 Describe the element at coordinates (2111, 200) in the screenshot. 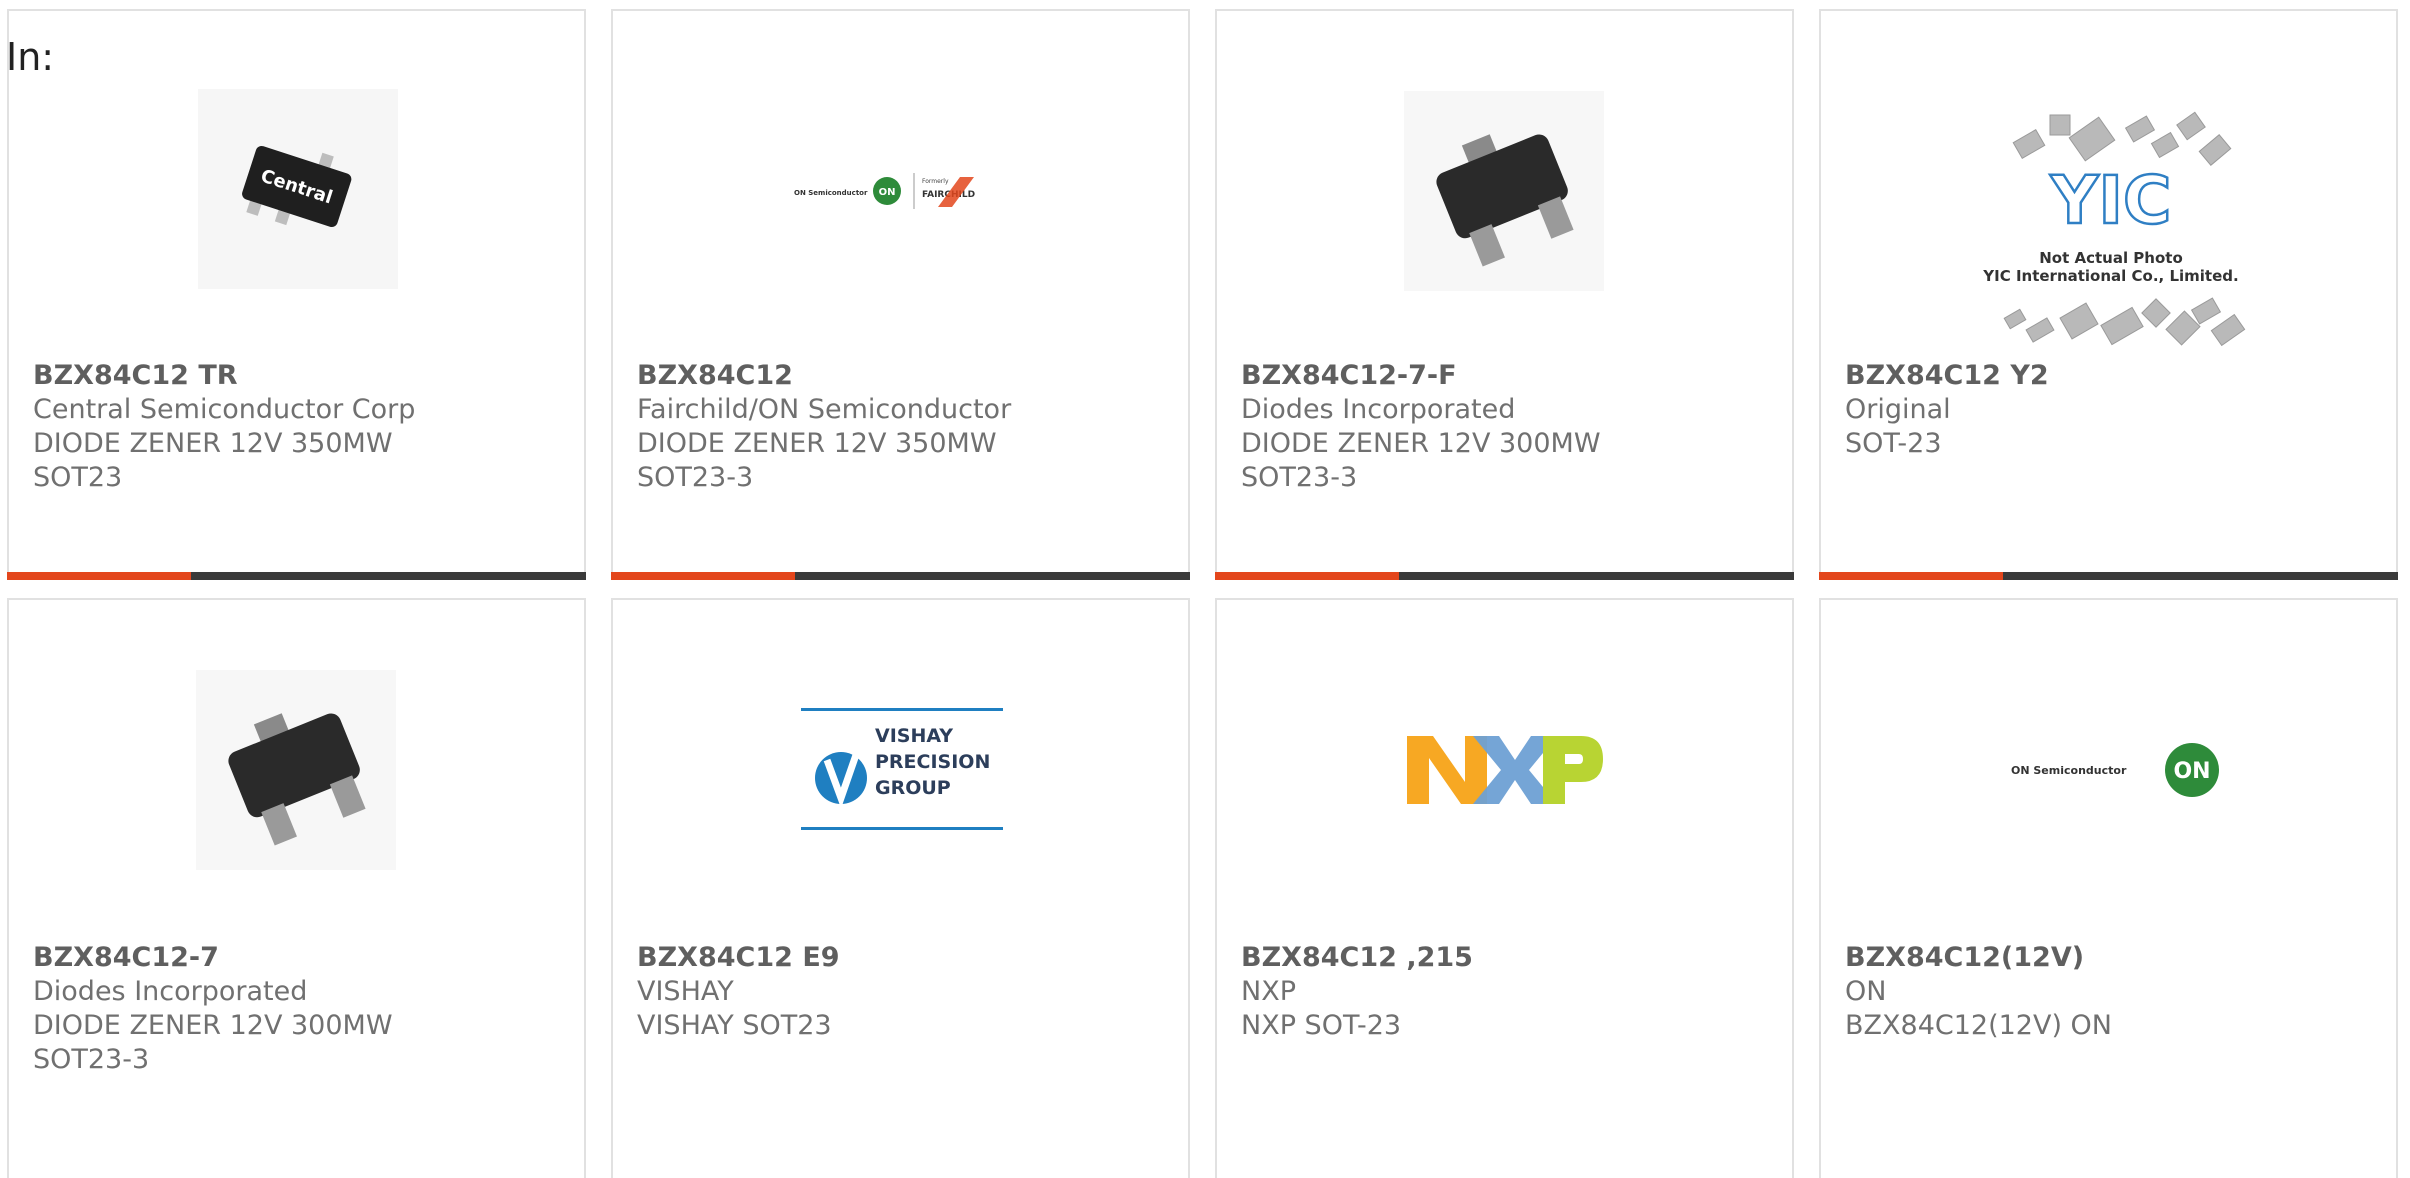

I see `yic-logo: YIC` at that location.